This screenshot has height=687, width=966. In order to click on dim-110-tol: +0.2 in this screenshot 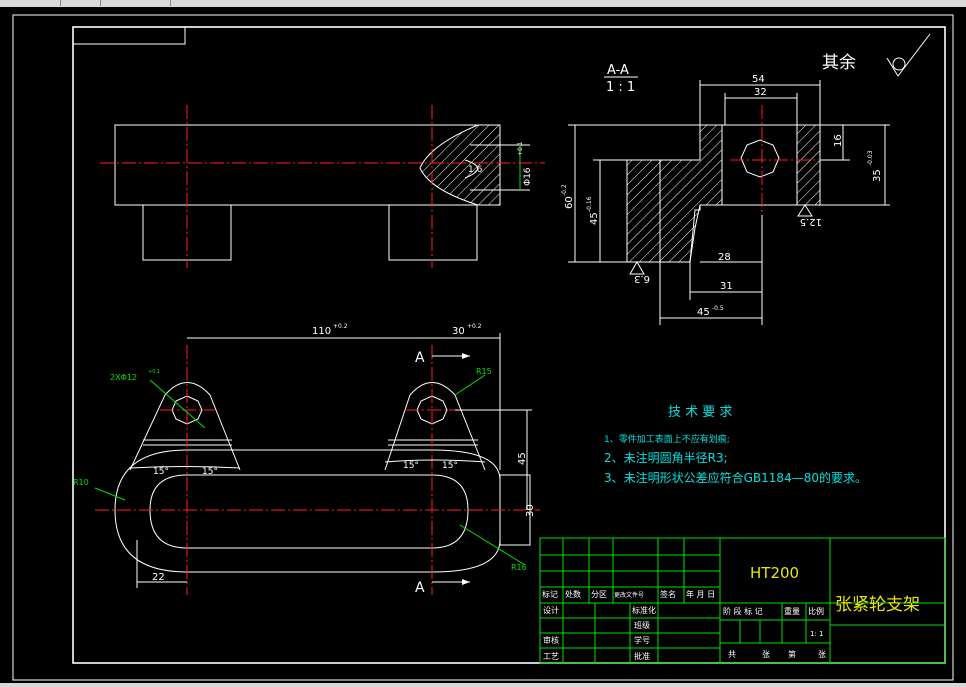, I will do `click(340, 326)`.